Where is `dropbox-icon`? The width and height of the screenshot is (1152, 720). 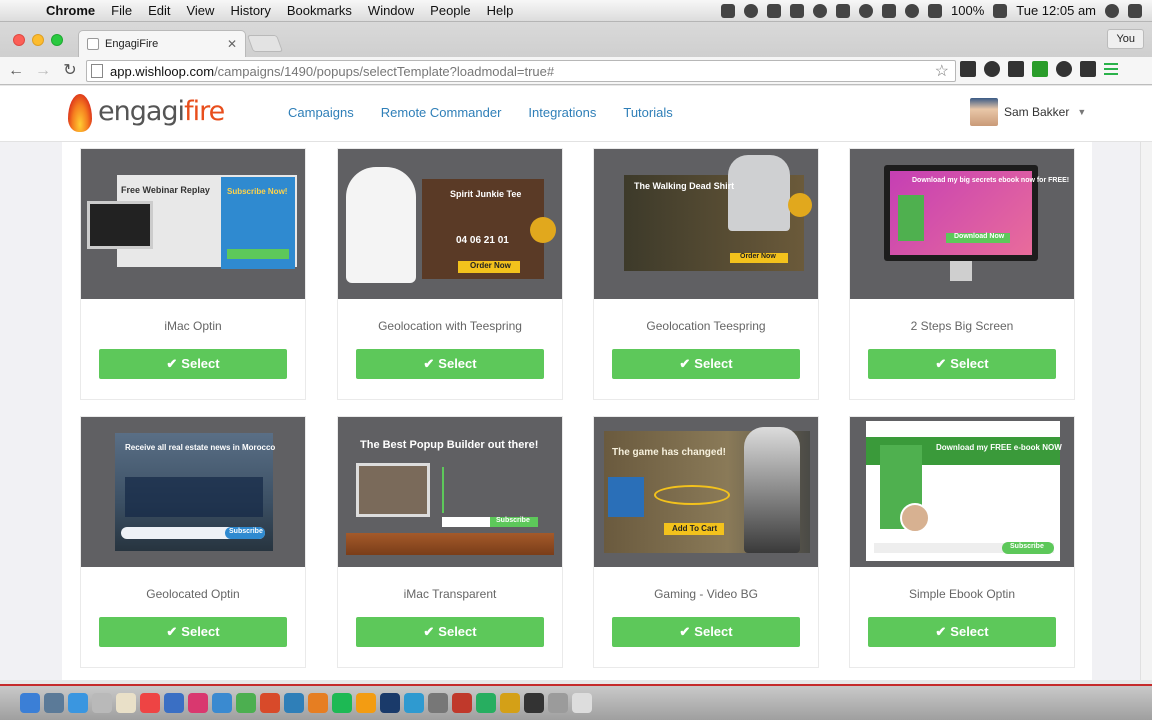 dropbox-icon is located at coordinates (797, 10).